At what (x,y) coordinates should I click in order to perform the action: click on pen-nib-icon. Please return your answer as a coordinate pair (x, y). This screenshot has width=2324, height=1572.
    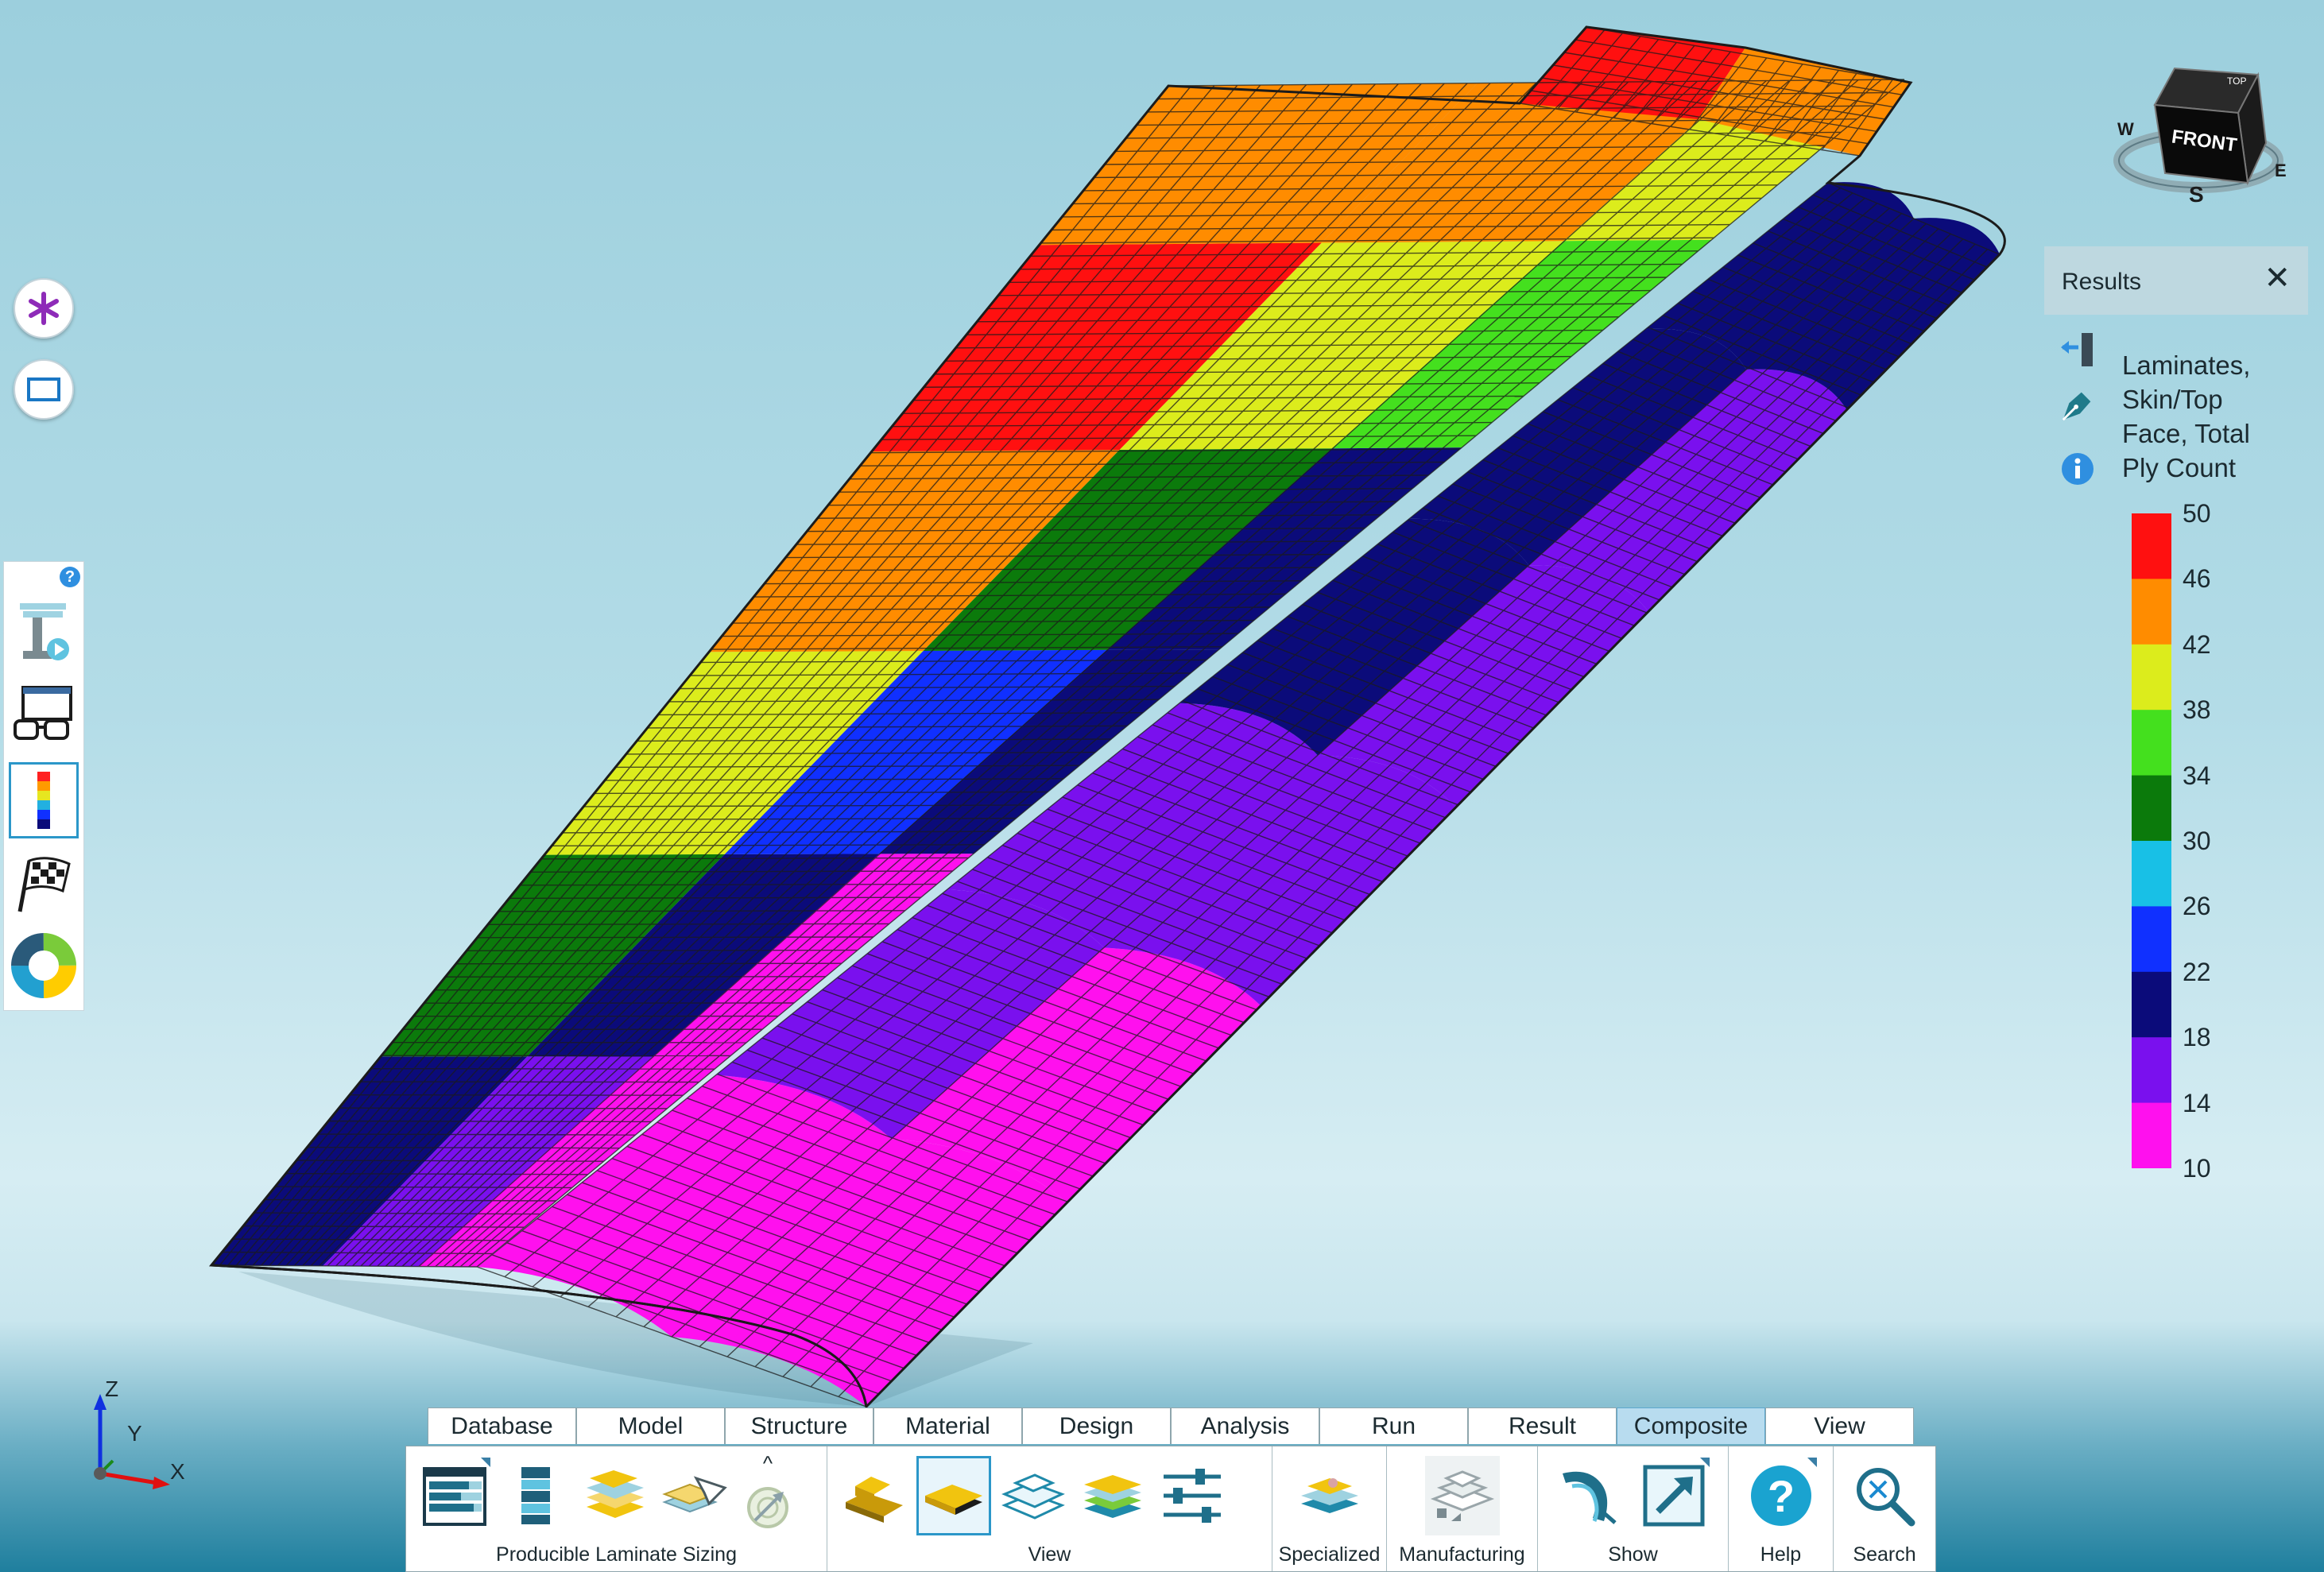
    Looking at the image, I should click on (2076, 406).